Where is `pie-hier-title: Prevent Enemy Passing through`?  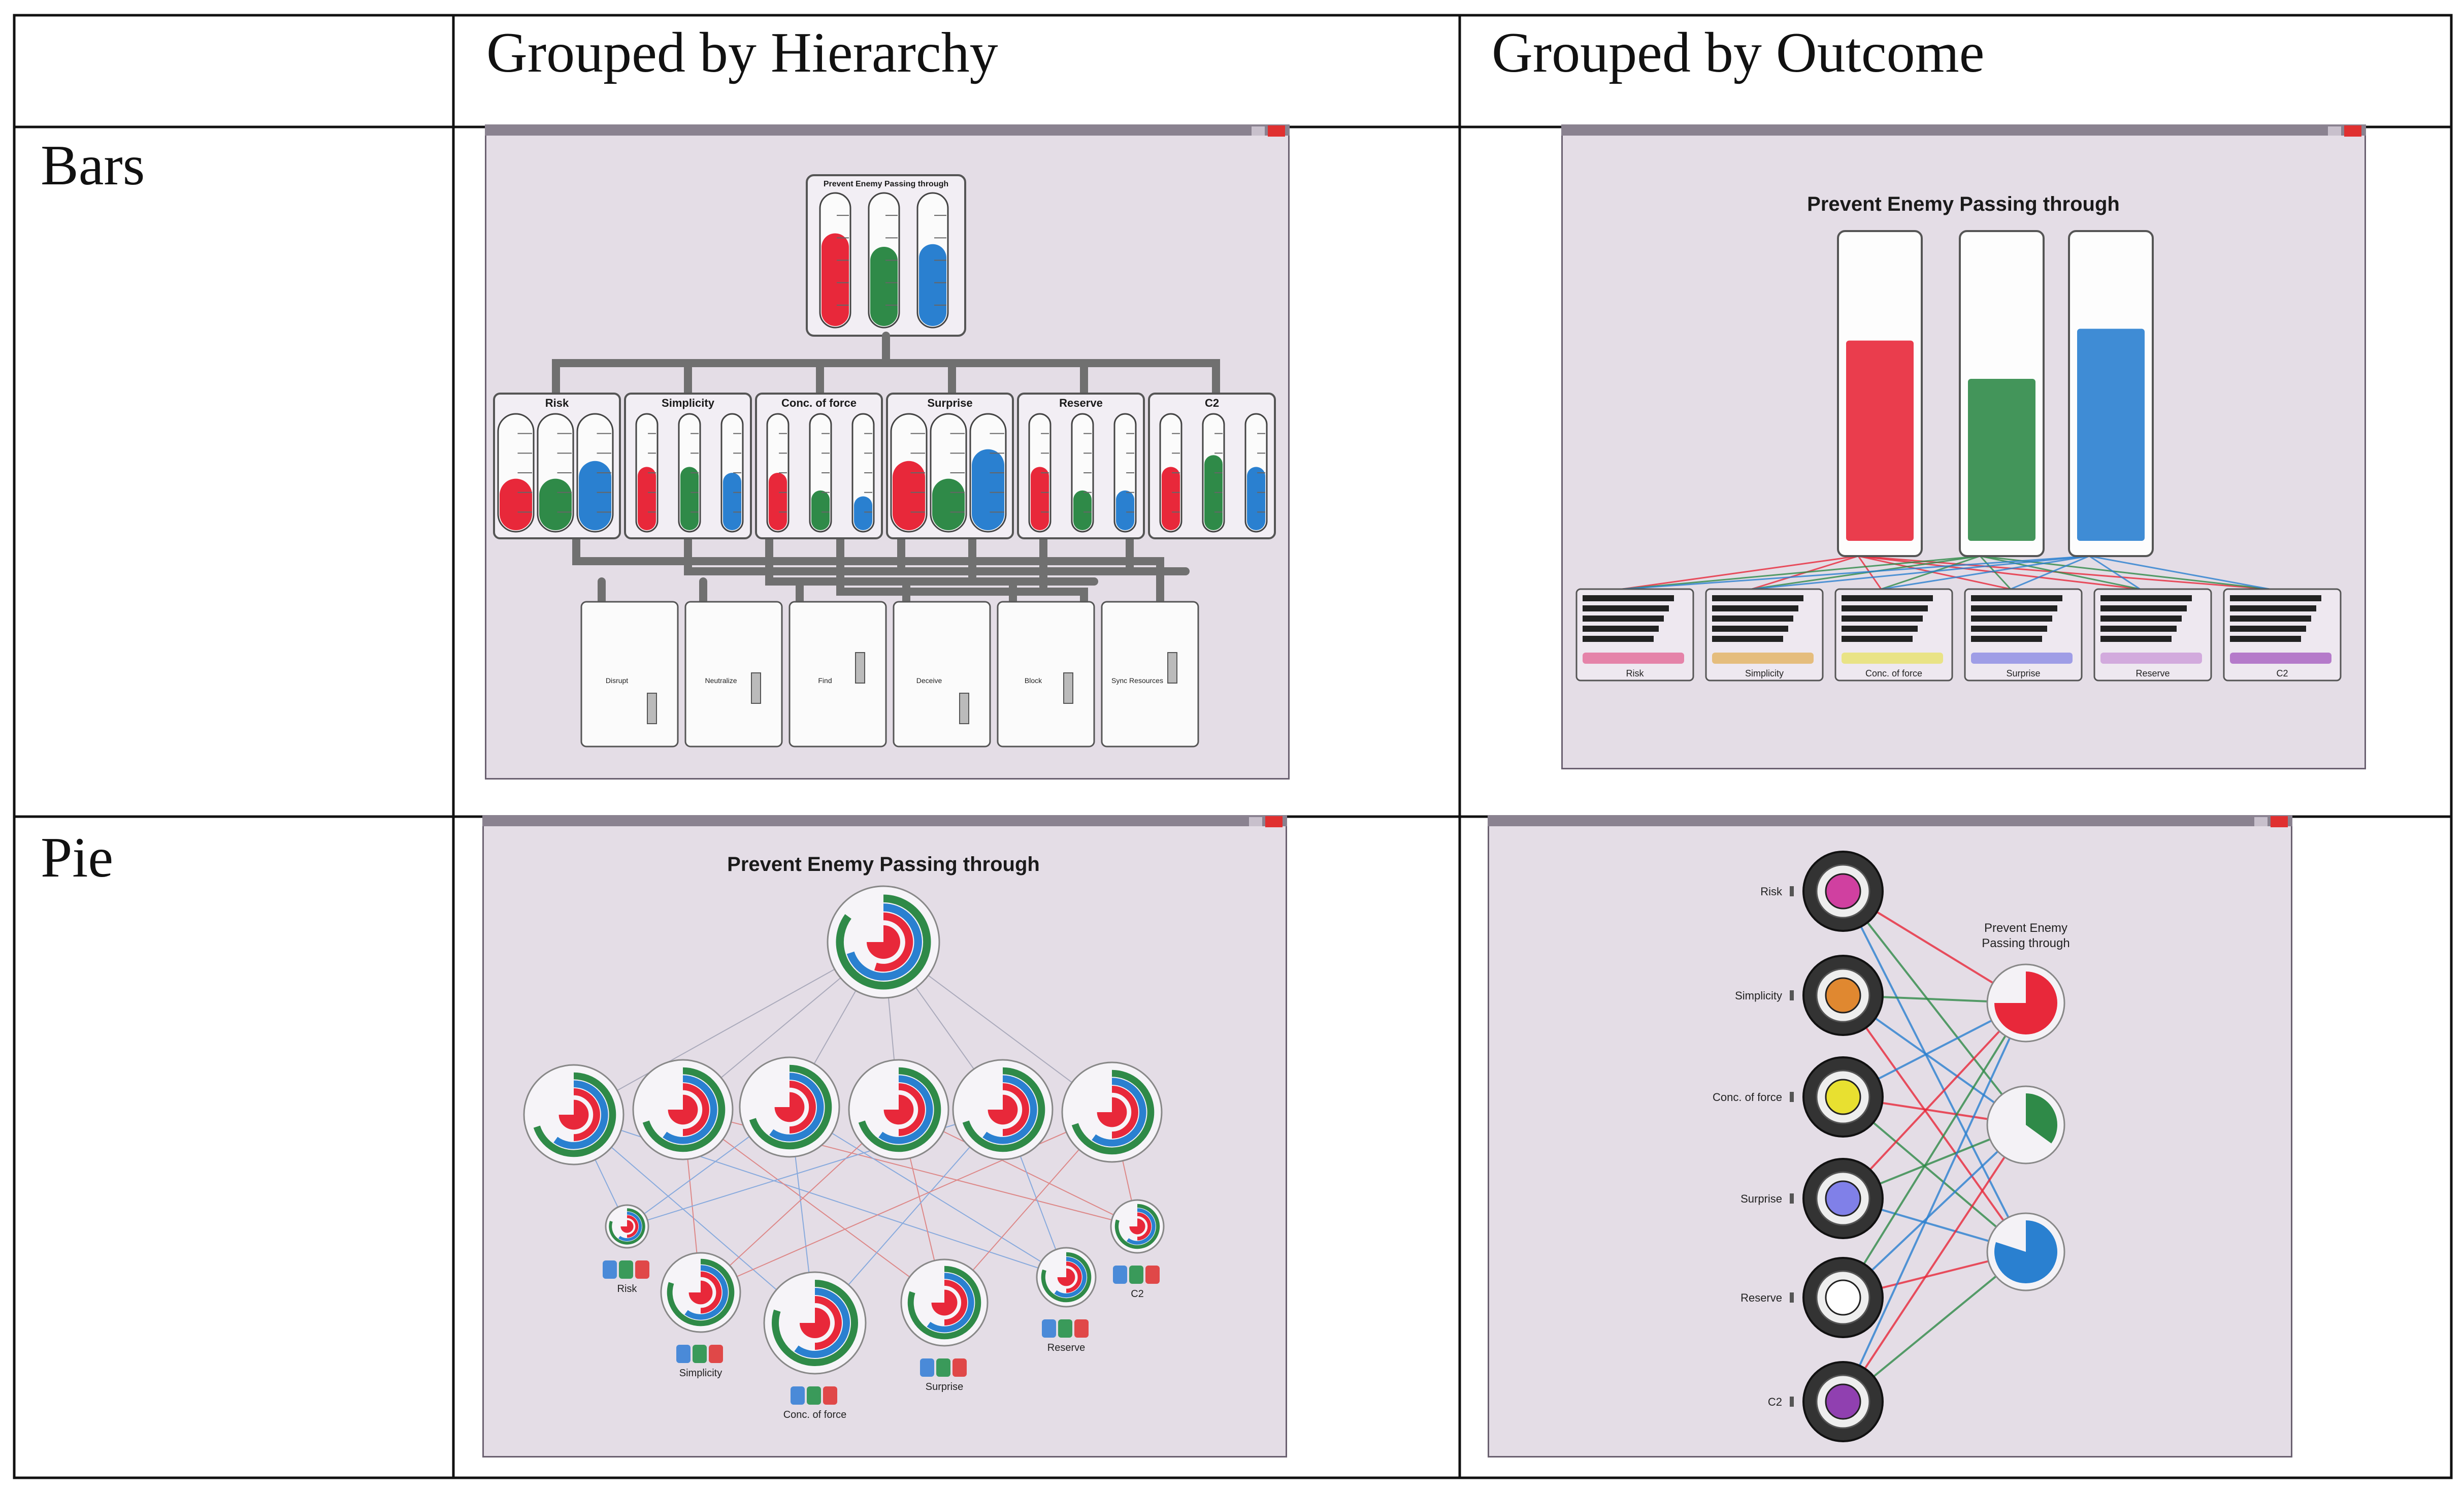
pie-hier-title: Prevent Enemy Passing through is located at coordinates (883, 864).